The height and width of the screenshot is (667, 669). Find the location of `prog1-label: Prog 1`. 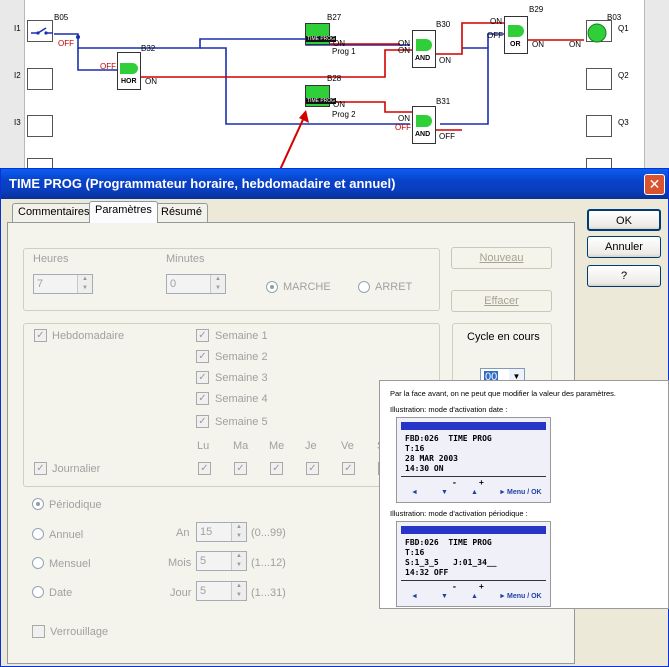

prog1-label: Prog 1 is located at coordinates (344, 51).